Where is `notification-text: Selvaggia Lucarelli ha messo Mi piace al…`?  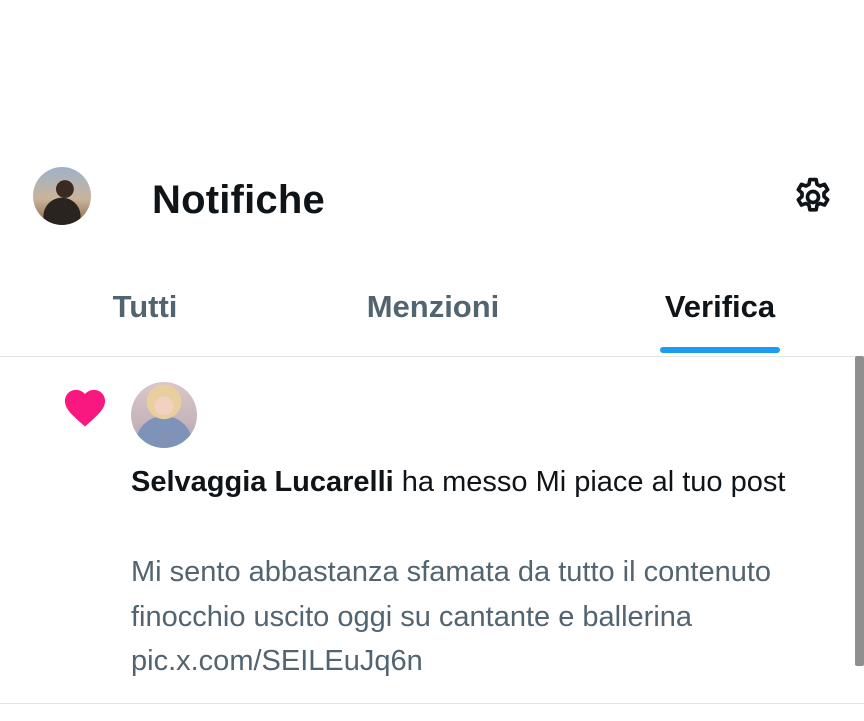
notification-text: Selvaggia Lucarelli ha messo Mi piace al… is located at coordinates (481, 482).